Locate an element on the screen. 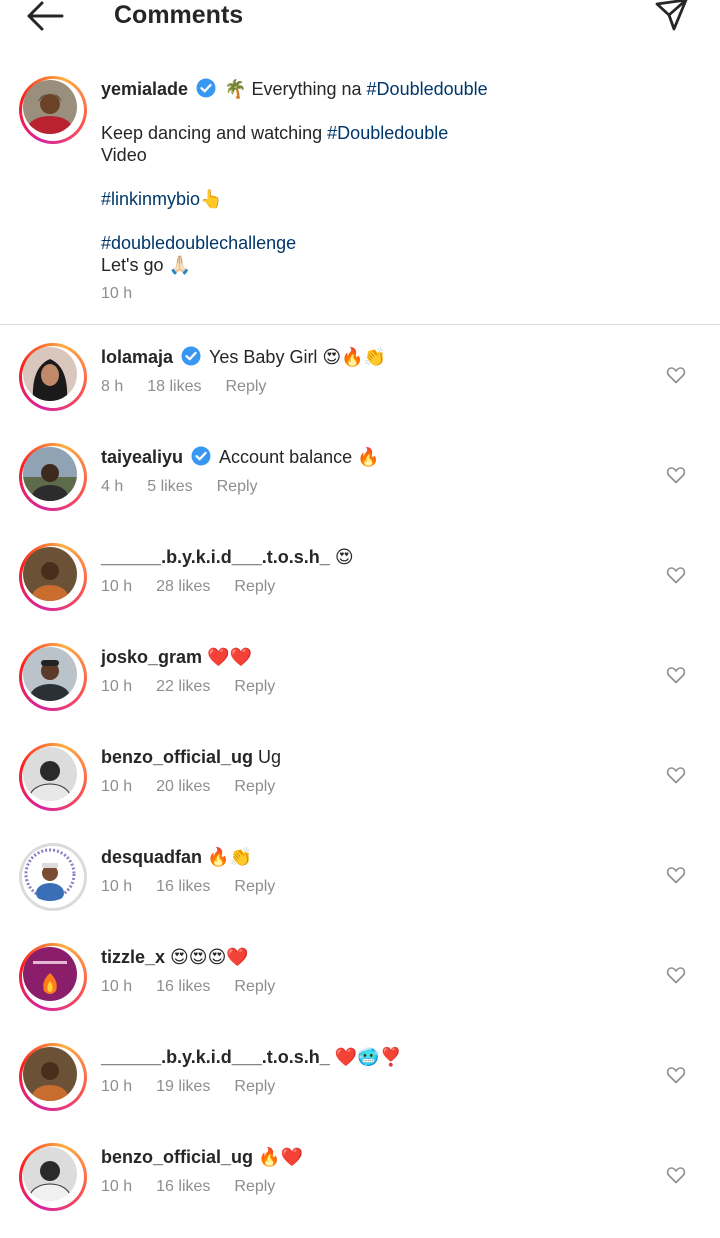 Image resolution: width=720 pixels, height=1238 pixels. comment-meta: 10 h 28 likes Reply is located at coordinates (200, 587).